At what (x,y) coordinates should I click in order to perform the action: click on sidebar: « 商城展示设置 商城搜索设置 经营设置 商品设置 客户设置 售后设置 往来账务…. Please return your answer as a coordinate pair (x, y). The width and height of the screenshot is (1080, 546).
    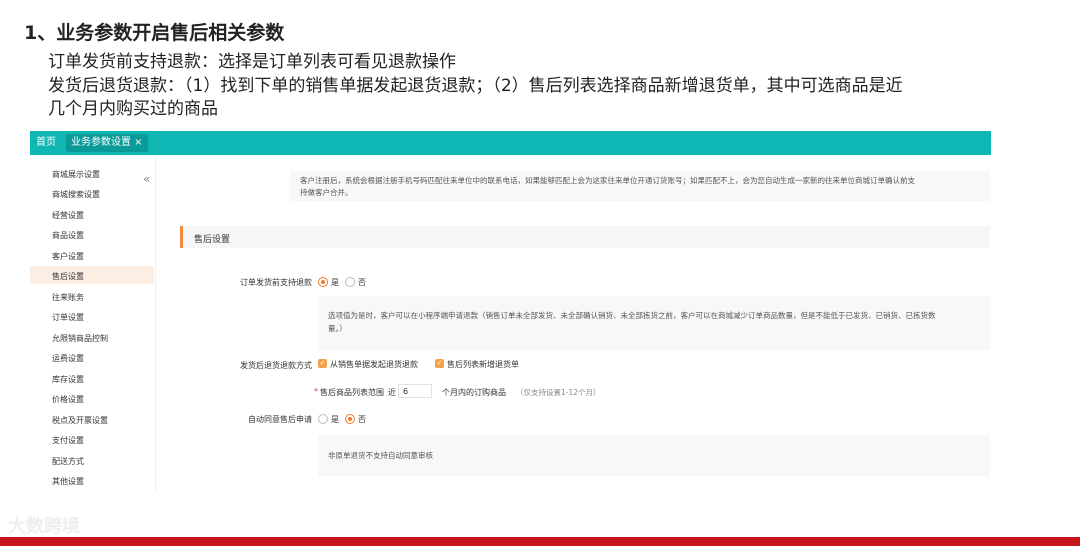
    Looking at the image, I should click on (93, 324).